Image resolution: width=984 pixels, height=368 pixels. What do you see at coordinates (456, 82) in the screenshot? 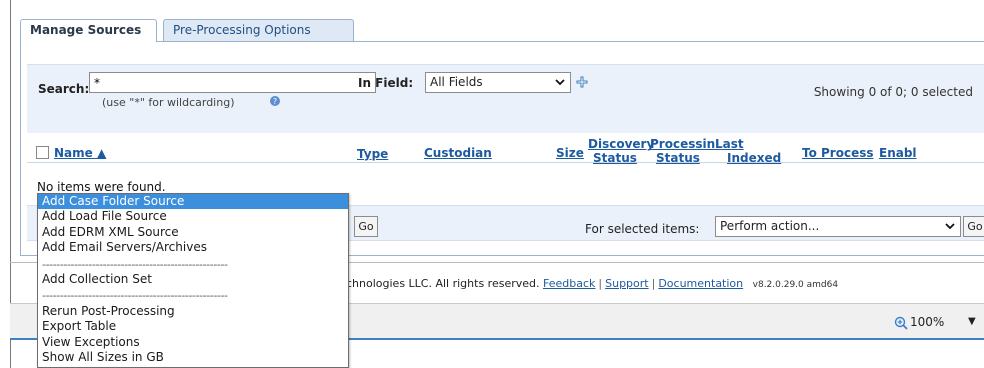
I see `in-field-value: All Fields` at bounding box center [456, 82].